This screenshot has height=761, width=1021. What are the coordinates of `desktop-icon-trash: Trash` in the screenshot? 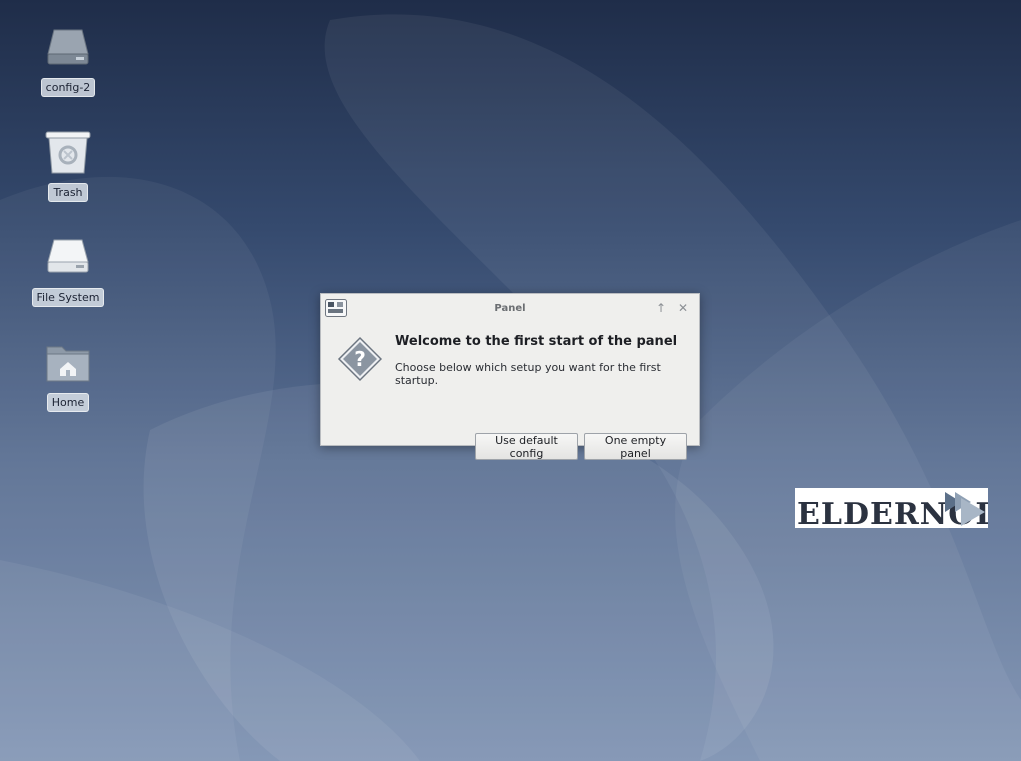 It's located at (68, 165).